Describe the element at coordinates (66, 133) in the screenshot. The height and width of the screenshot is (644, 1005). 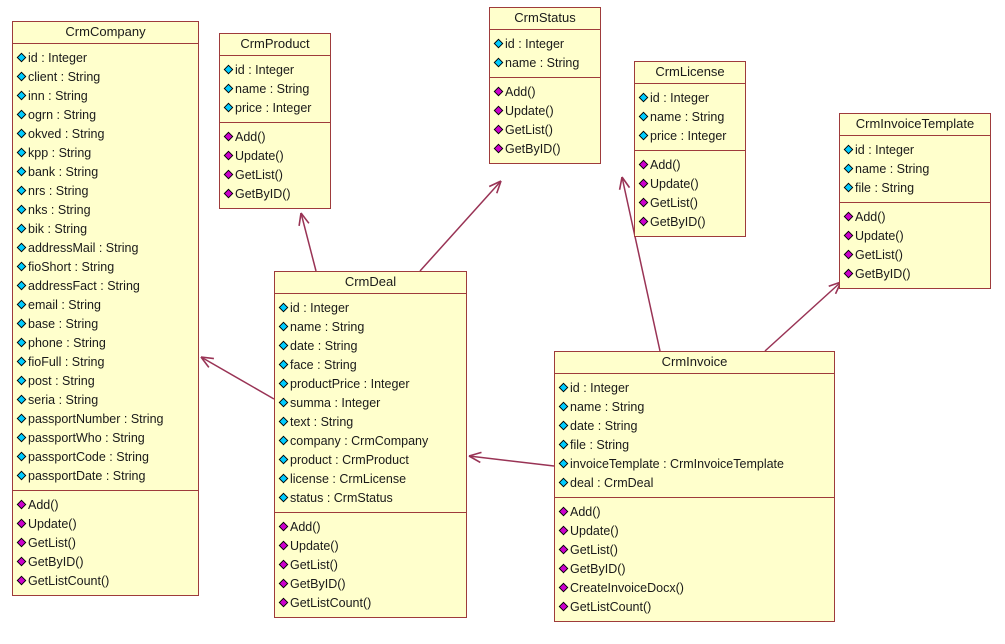
I see `attribute-label: okved : String` at that location.